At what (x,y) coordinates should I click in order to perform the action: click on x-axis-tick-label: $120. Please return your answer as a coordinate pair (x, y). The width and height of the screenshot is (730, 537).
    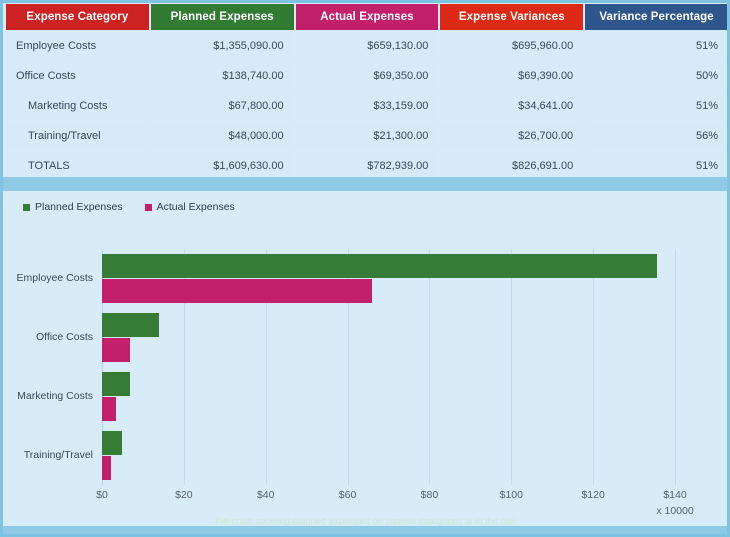
    Looking at the image, I should click on (593, 495).